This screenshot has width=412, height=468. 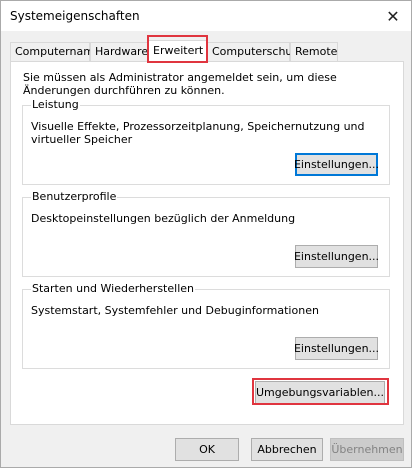 I want to click on close-icon: ✕, so click(x=393, y=16).